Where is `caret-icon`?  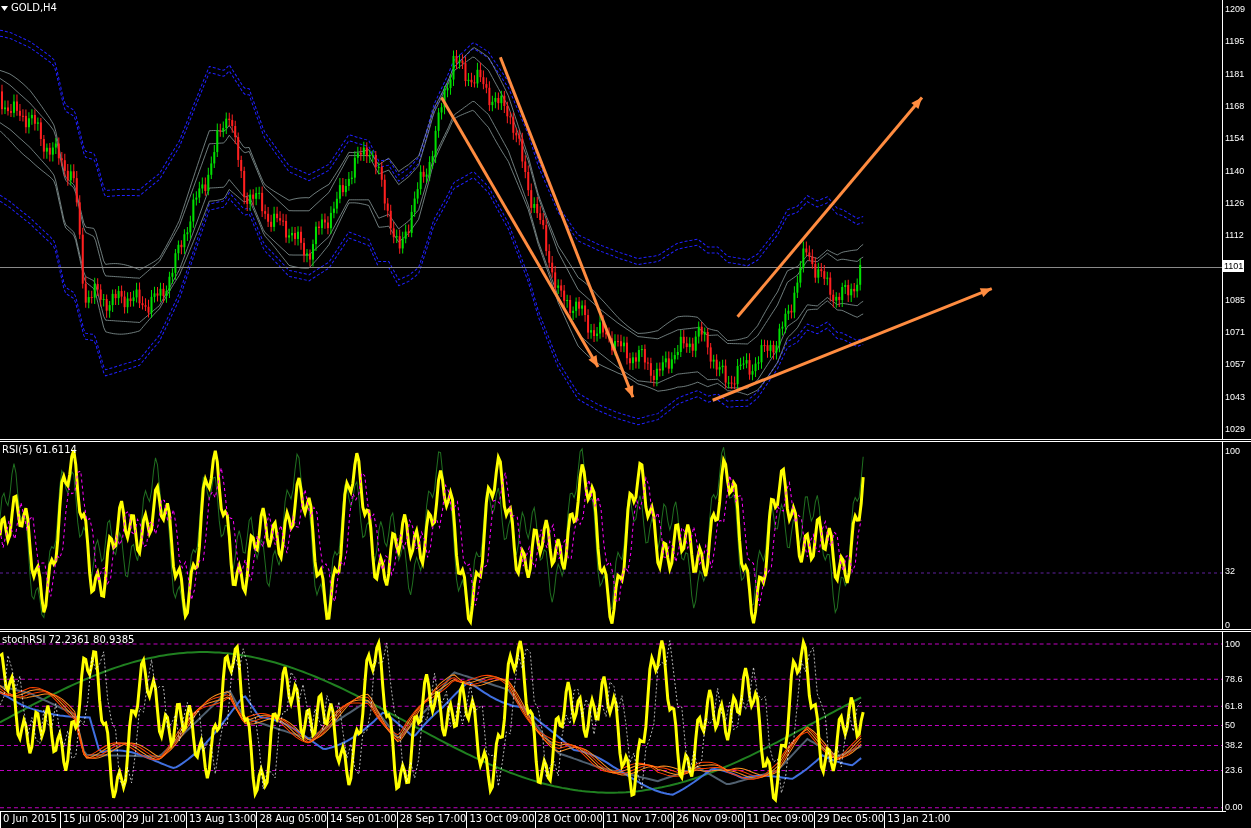 caret-icon is located at coordinates (4, 8).